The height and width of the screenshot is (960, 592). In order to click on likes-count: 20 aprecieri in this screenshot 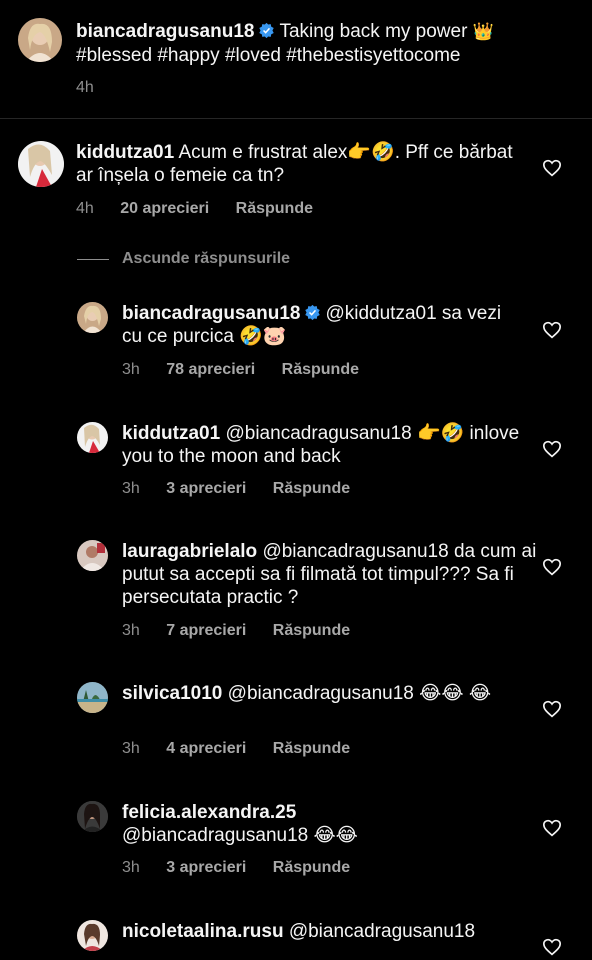, I will do `click(164, 208)`.